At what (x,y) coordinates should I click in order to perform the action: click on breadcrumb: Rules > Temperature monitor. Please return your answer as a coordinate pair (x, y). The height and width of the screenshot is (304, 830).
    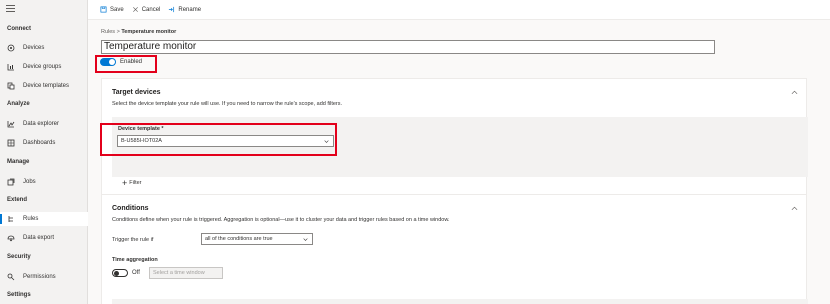
    Looking at the image, I should click on (138, 32).